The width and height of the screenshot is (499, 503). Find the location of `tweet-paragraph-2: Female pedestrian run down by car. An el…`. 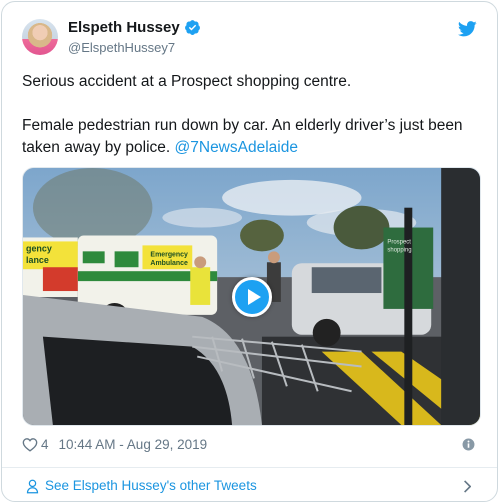

tweet-paragraph-2: Female pedestrian run down by car. An el… is located at coordinates (252, 137).